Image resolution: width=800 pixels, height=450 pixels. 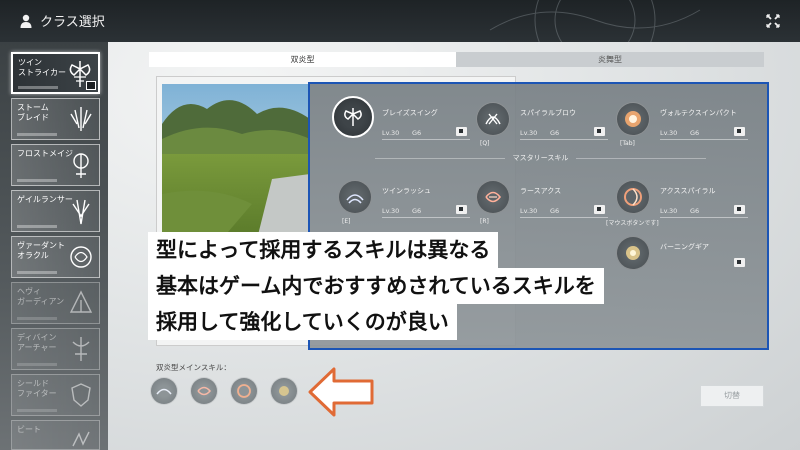 I want to click on caption-line-3: 採用して強化していくのが良い, so click(x=302, y=322).